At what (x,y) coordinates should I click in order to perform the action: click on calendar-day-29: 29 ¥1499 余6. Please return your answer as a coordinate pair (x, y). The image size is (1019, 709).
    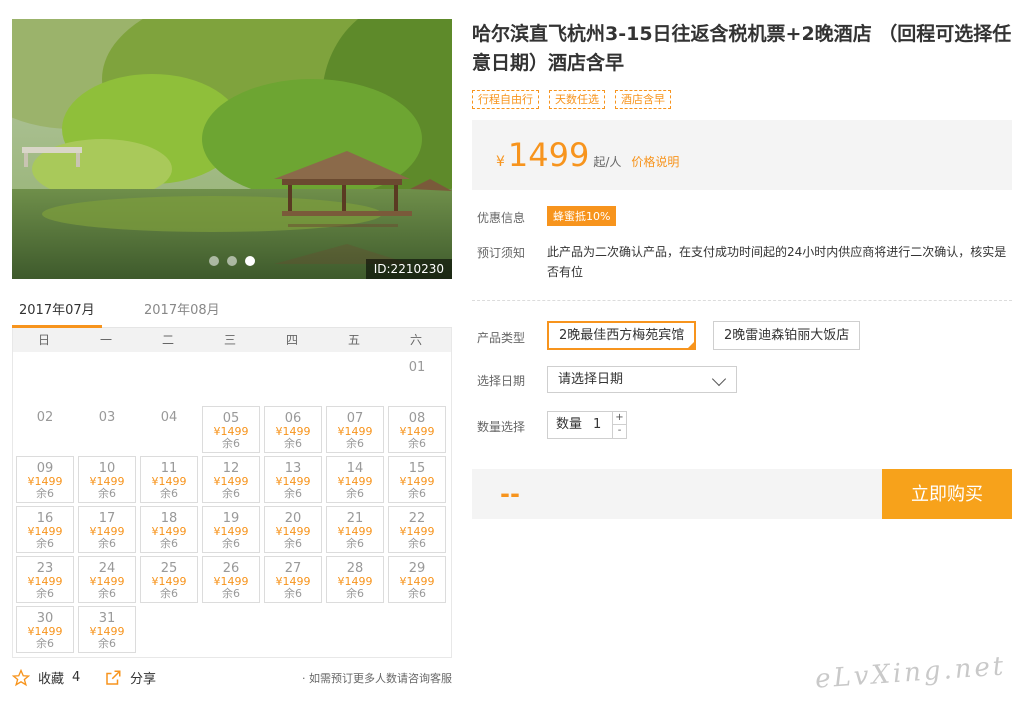
    Looking at the image, I should click on (416, 581).